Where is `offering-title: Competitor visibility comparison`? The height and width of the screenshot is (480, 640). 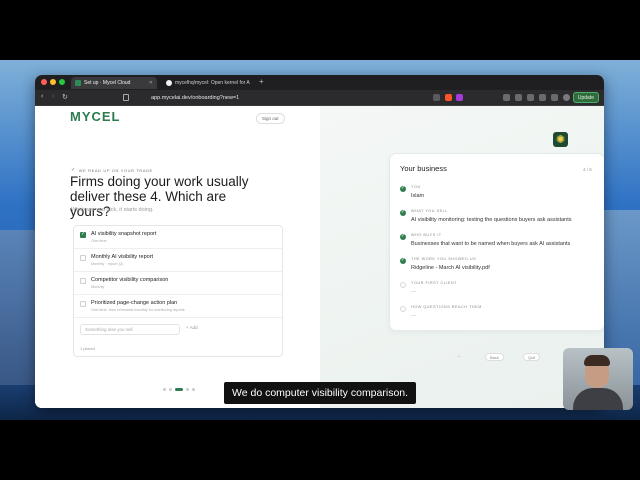
offering-title: Competitor visibility comparison is located at coordinates (130, 280).